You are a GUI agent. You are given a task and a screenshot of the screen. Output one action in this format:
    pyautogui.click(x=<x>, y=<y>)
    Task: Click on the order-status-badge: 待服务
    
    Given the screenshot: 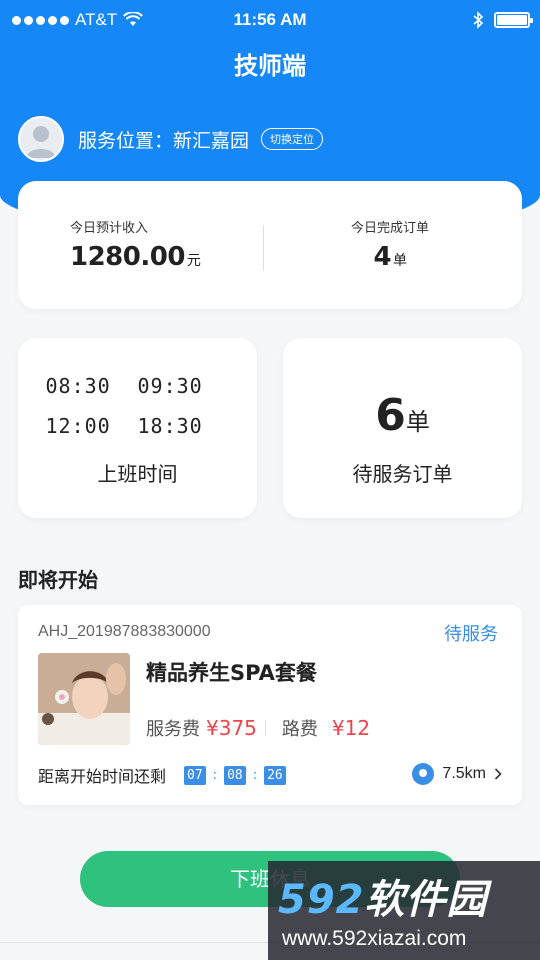 What is the action you would take?
    pyautogui.click(x=471, y=634)
    